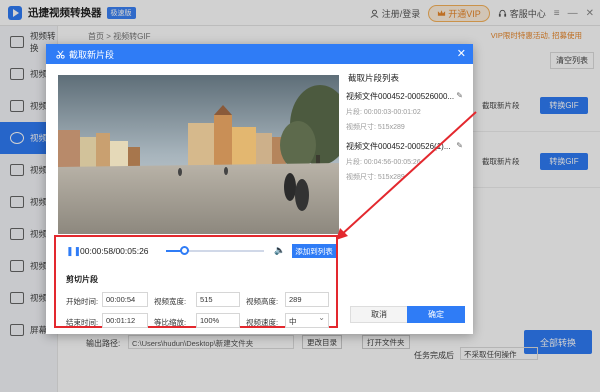 The image size is (600, 392). What do you see at coordinates (279, 250) in the screenshot?
I see `volume-icon: 🔈` at bounding box center [279, 250].